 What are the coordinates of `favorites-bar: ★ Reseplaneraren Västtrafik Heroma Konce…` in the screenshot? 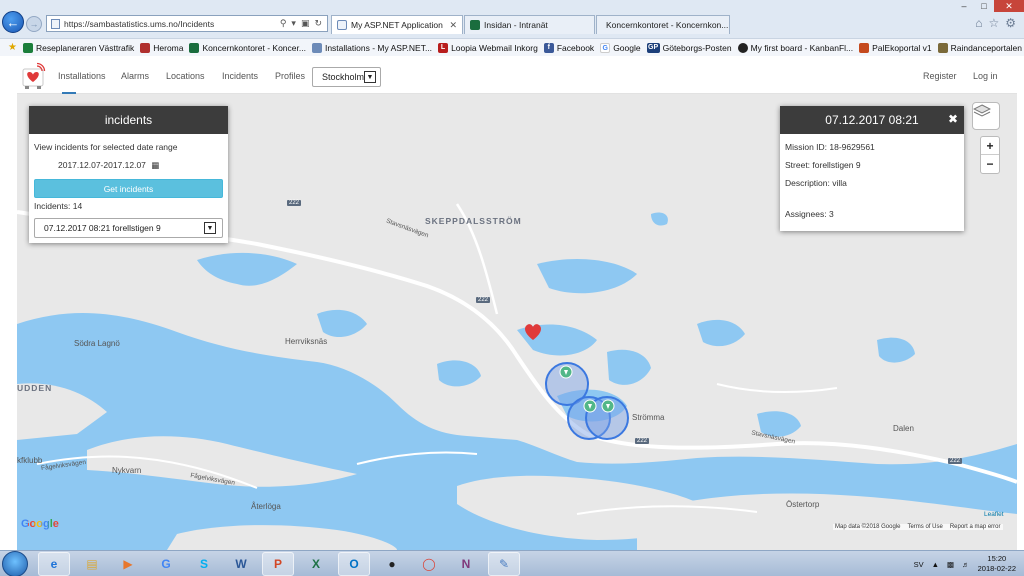 It's located at (512, 47).